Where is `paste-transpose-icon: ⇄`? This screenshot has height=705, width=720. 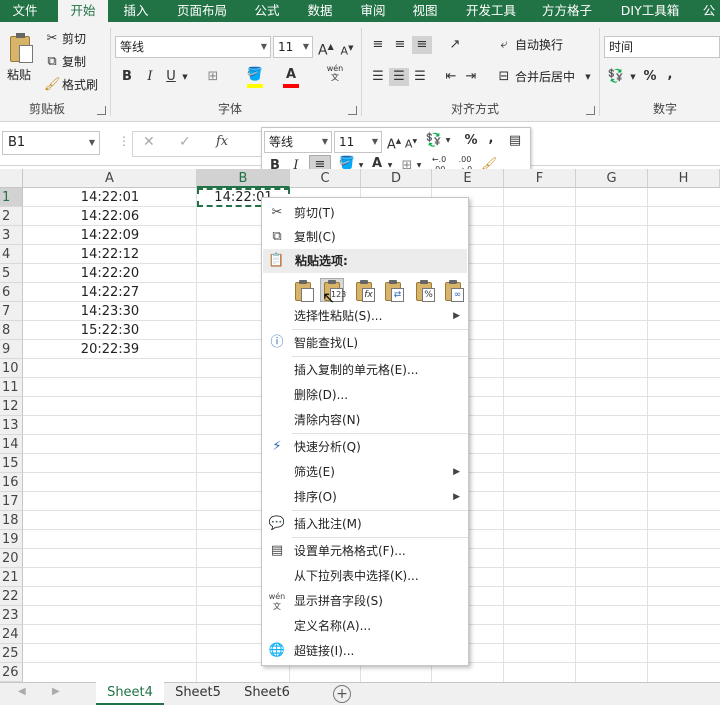
paste-transpose-icon: ⇄ is located at coordinates (393, 290).